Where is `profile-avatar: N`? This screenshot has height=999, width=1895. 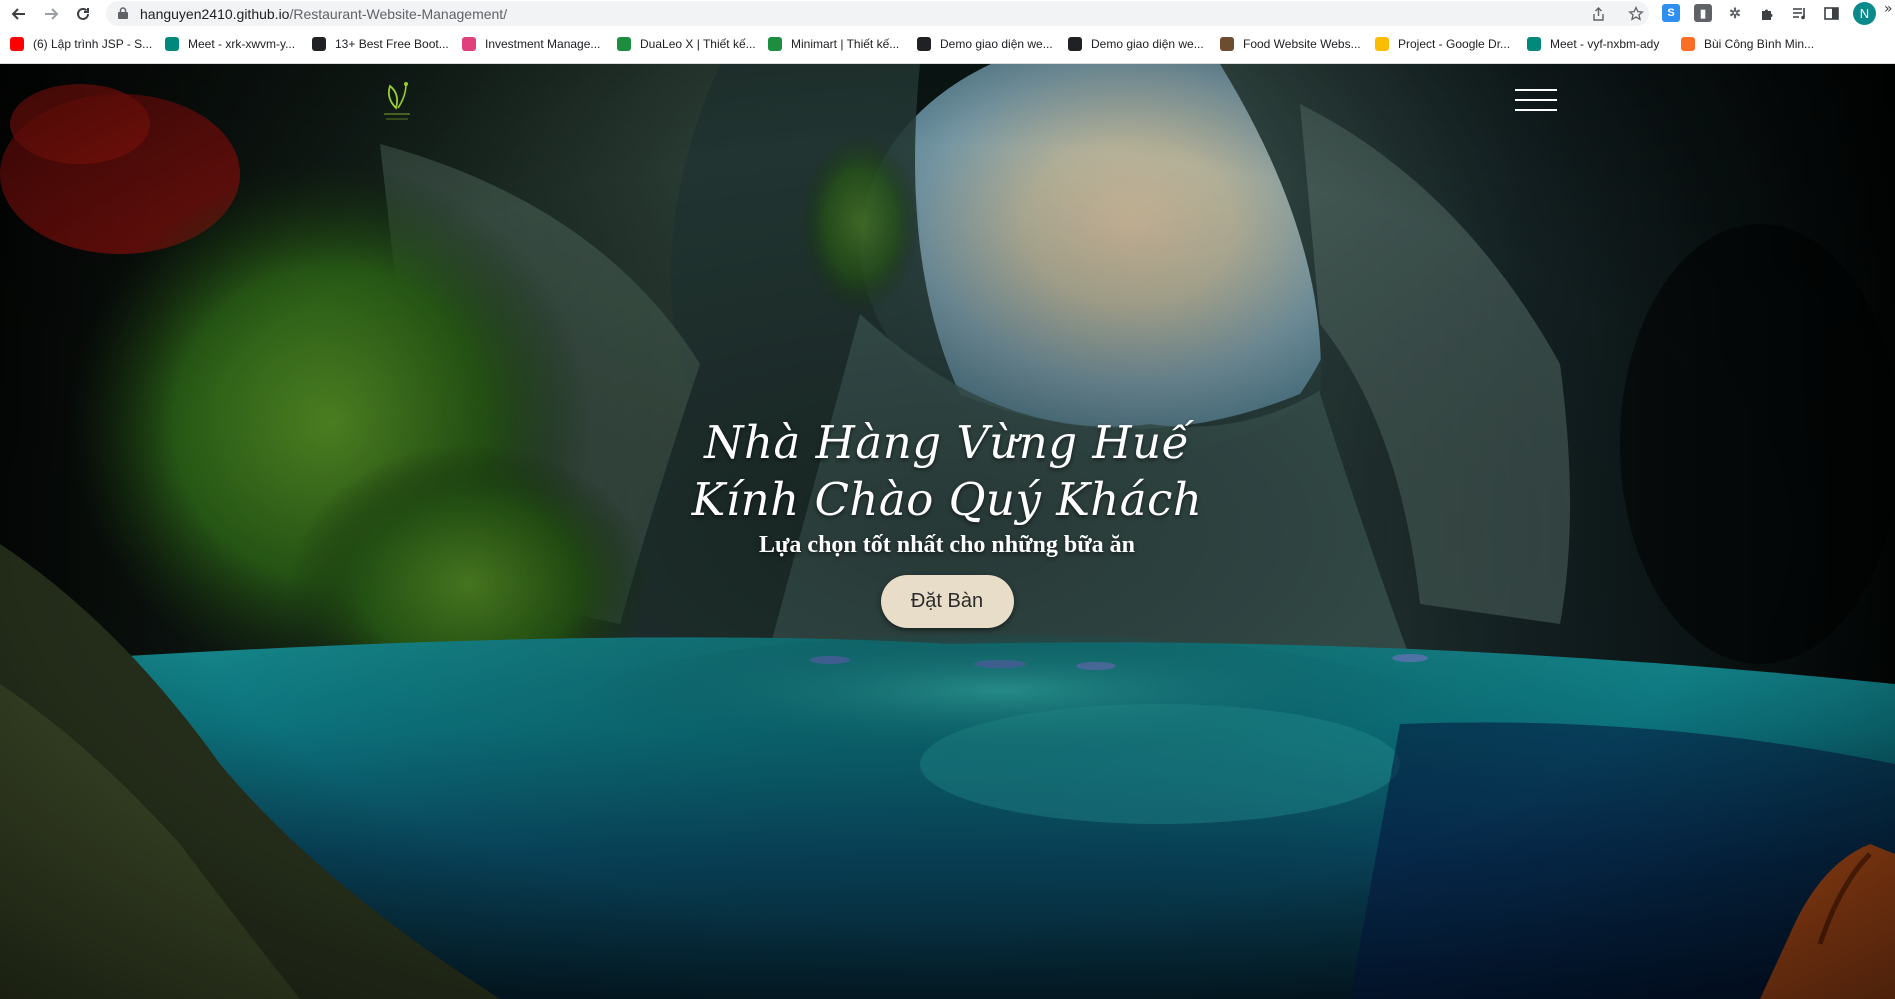
profile-avatar: N is located at coordinates (1864, 13).